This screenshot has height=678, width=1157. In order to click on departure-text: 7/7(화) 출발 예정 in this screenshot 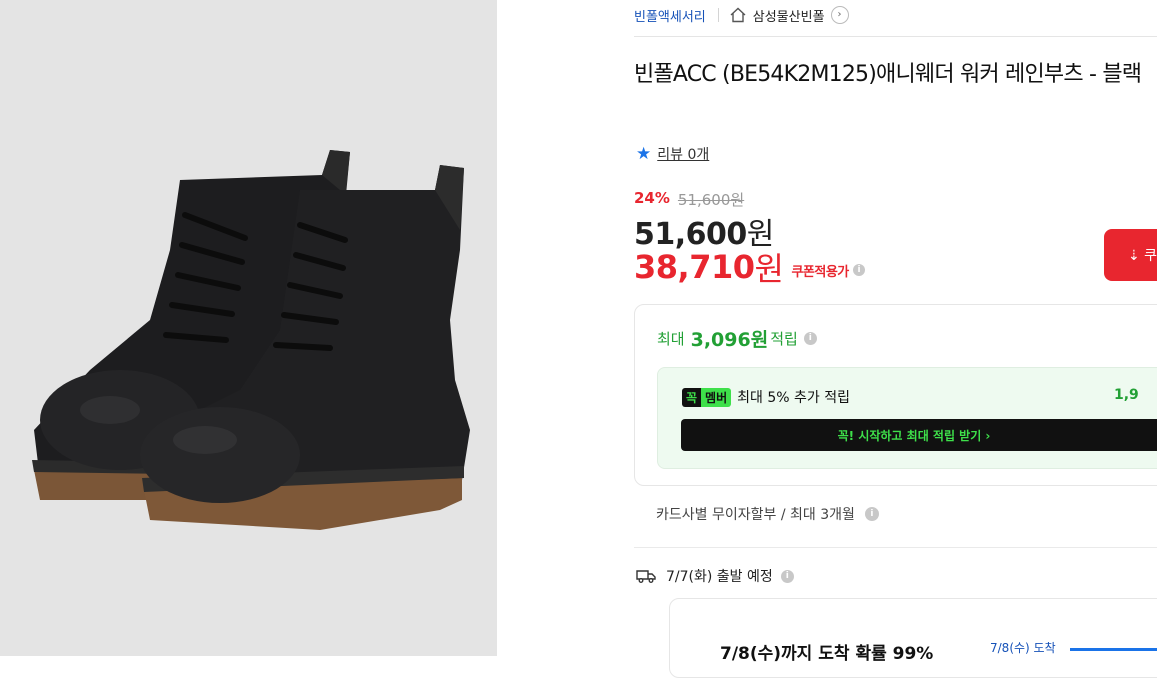, I will do `click(719, 577)`.